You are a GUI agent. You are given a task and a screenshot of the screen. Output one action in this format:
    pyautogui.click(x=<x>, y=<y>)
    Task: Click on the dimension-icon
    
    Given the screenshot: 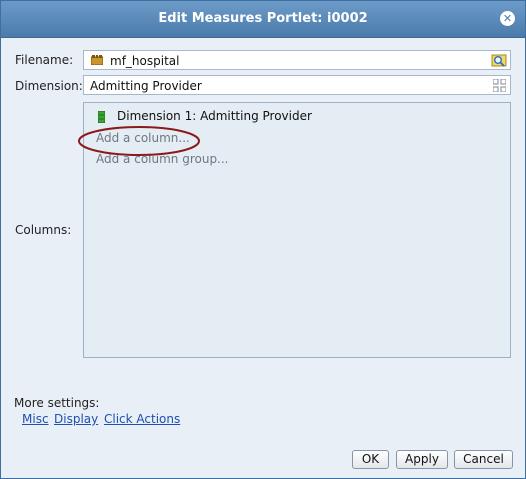 What is the action you would take?
    pyautogui.click(x=101, y=117)
    